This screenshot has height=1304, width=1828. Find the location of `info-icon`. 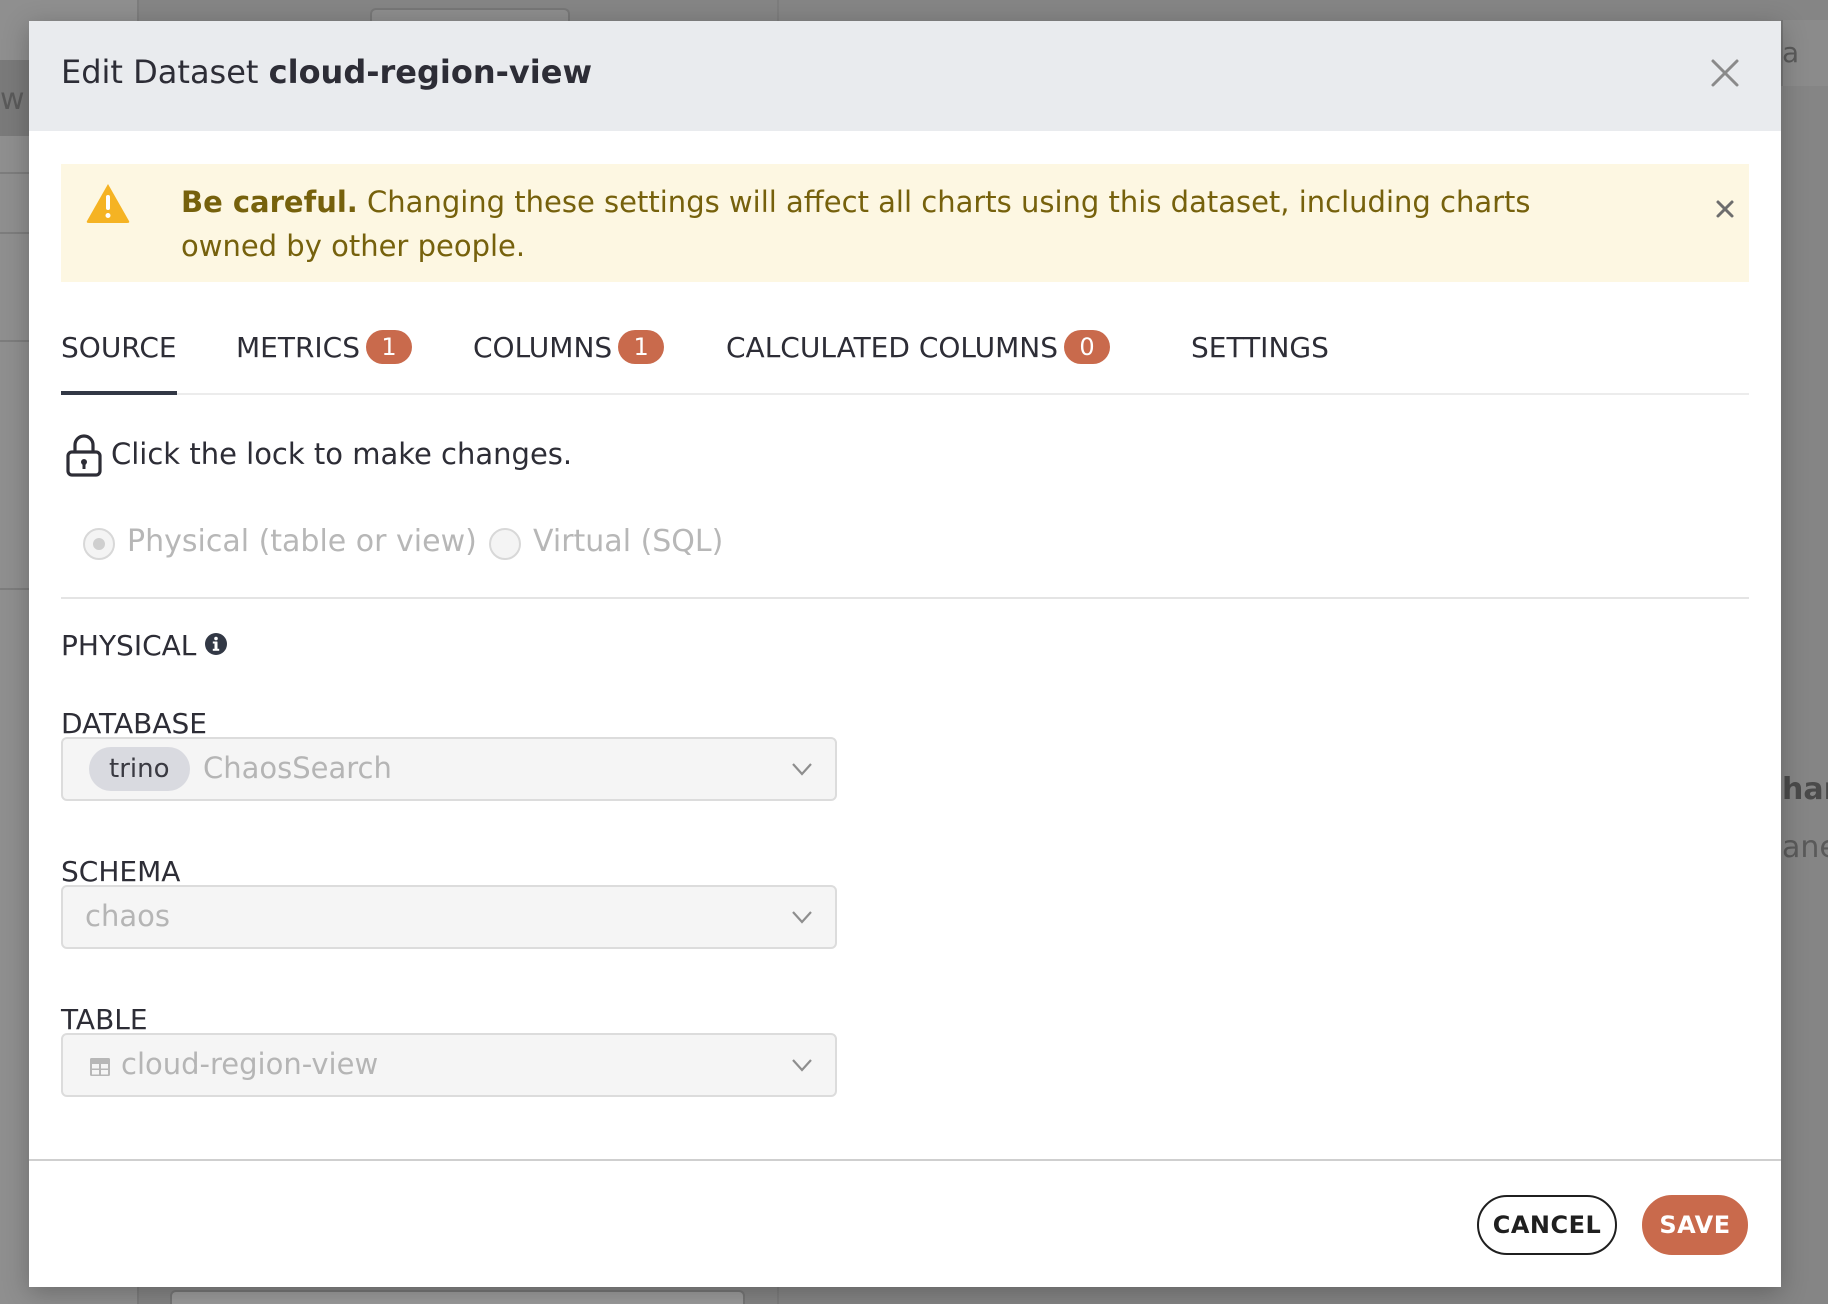

info-icon is located at coordinates (216, 644).